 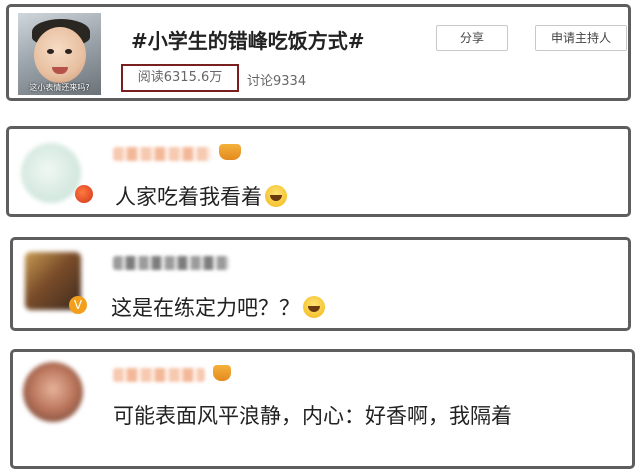 I want to click on read-count: 阅读6315.6万, so click(x=180, y=78).